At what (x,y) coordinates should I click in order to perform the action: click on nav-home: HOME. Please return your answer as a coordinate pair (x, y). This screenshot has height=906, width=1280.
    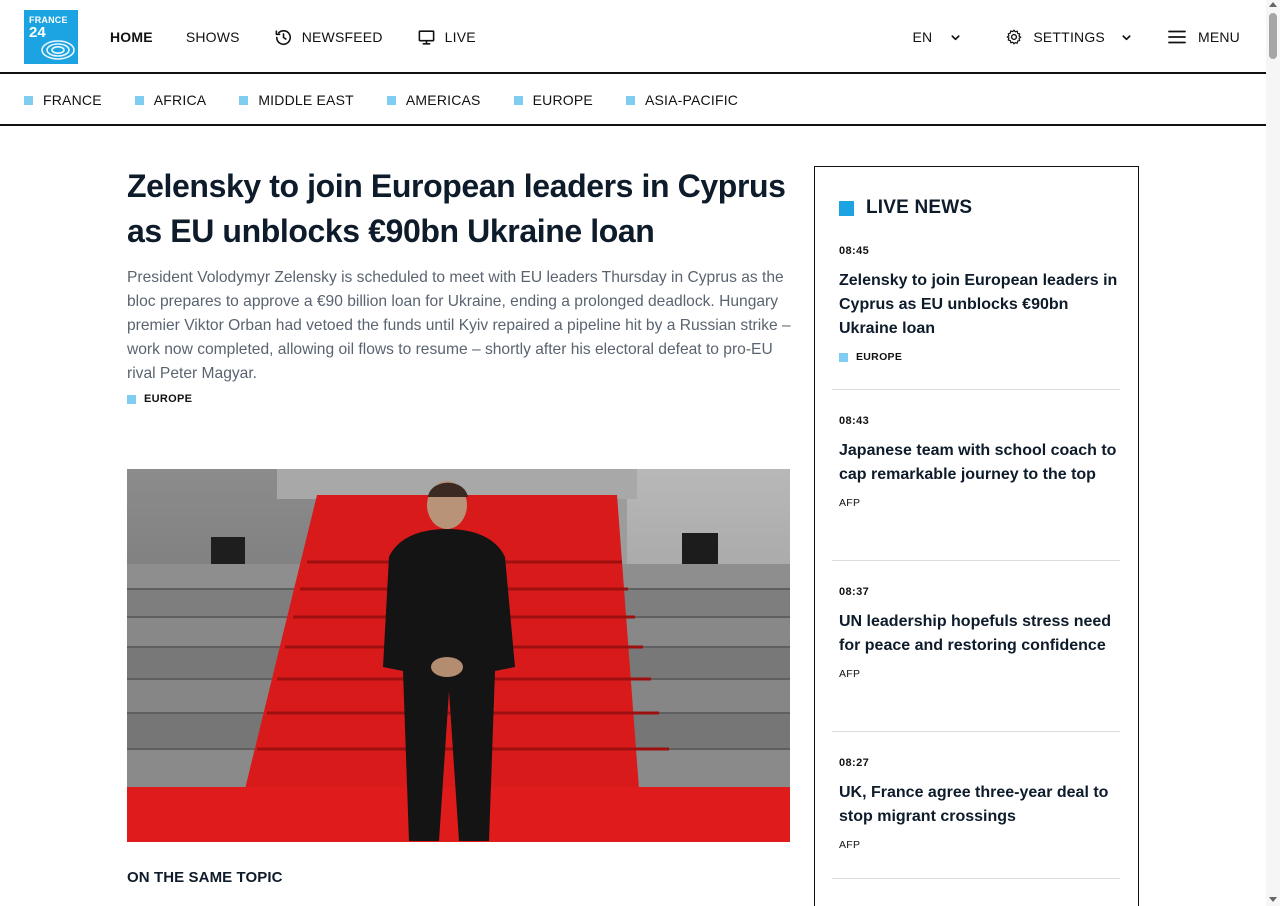
    Looking at the image, I should click on (131, 37).